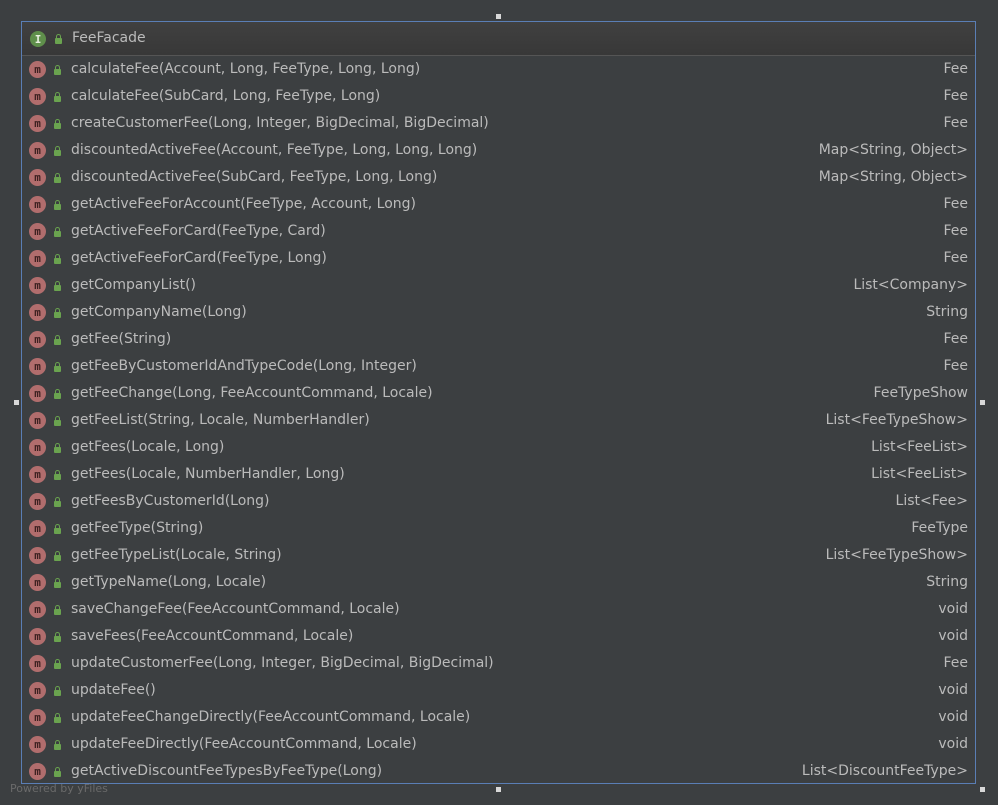 The height and width of the screenshot is (805, 998). What do you see at coordinates (982, 402) in the screenshot?
I see `resize-handle-right` at bounding box center [982, 402].